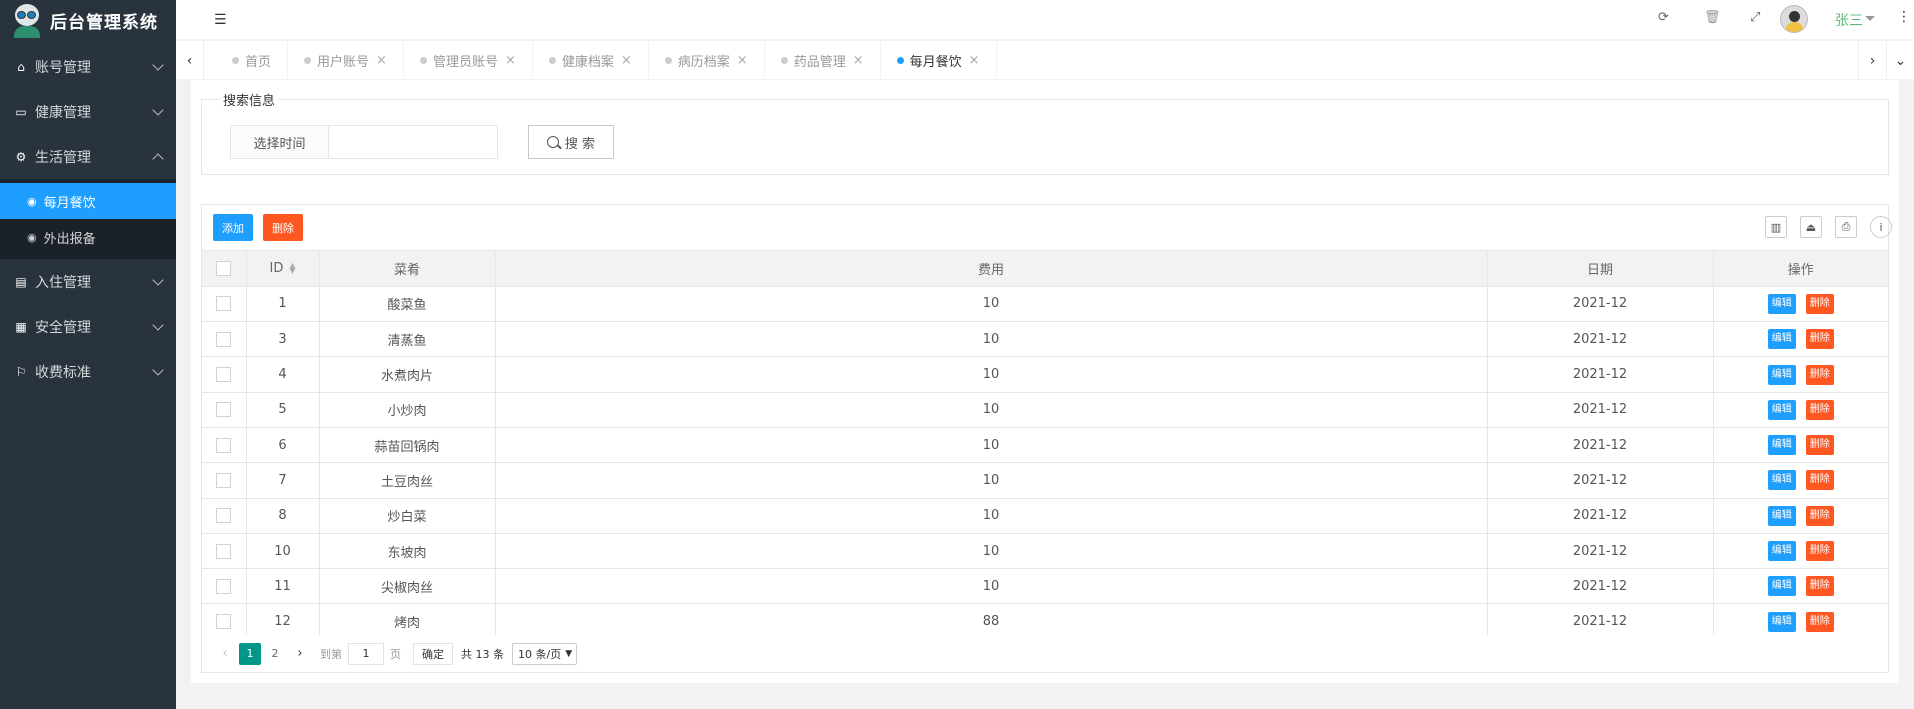 This screenshot has width=1914, height=709. Describe the element at coordinates (1849, 20) in the screenshot. I see `username: 张三` at that location.